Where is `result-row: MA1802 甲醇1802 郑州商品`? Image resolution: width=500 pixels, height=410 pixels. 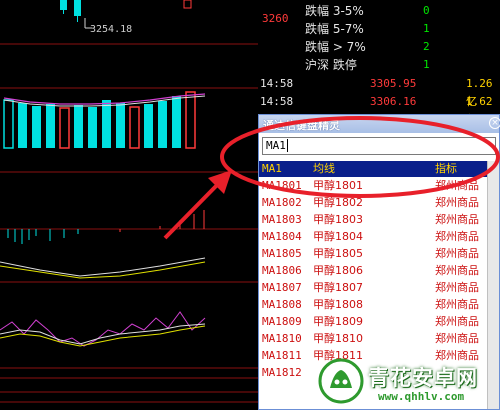 result-row: MA1802 甲醇1802 郑州商品 is located at coordinates (373, 202).